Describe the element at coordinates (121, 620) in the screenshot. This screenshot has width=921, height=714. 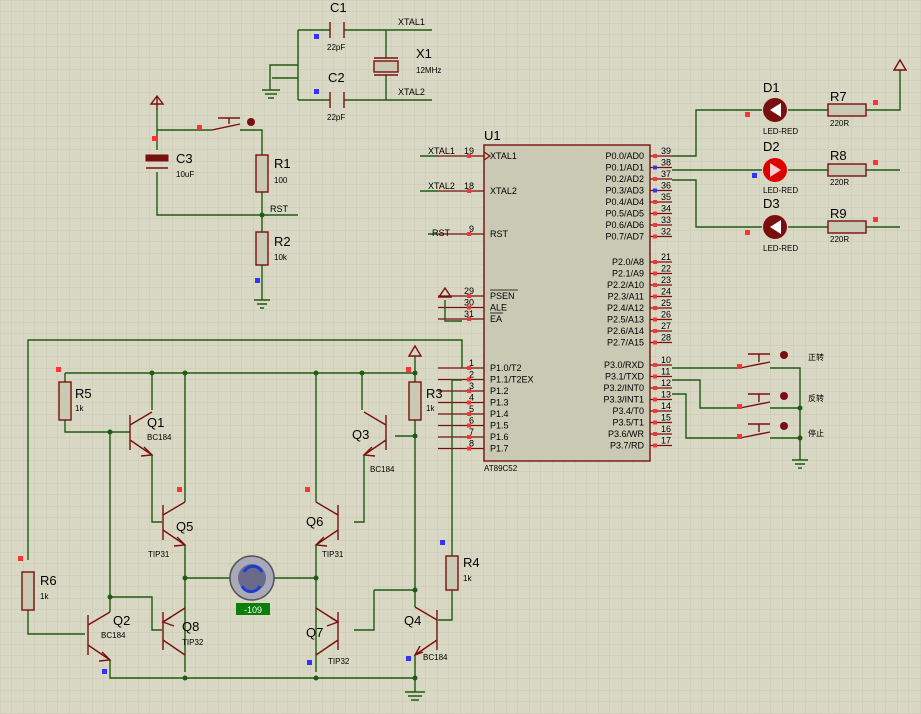
I see `q2-ref: Q2` at that location.